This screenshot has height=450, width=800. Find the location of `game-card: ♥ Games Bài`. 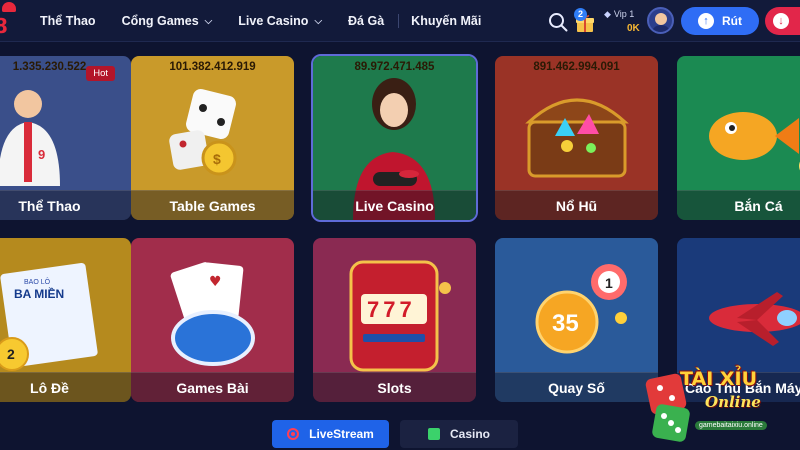

game-card: ♥ Games Bài is located at coordinates (212, 320).